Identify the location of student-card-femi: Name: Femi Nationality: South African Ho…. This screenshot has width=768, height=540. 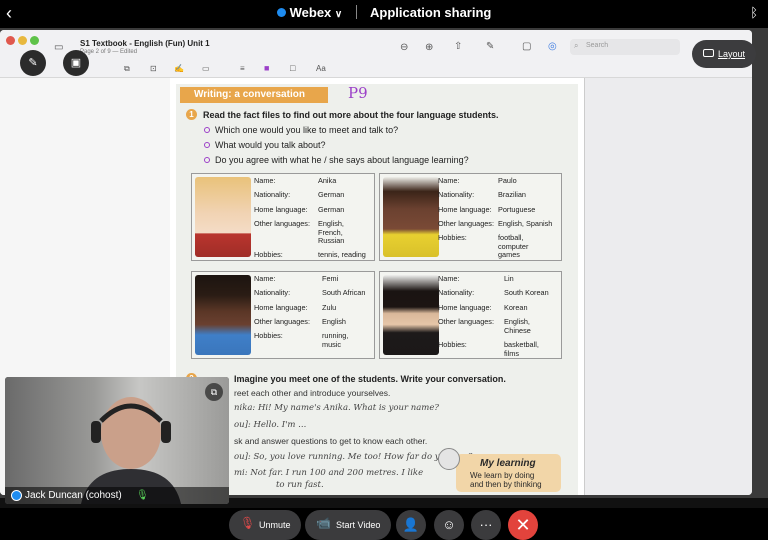
(283, 315).